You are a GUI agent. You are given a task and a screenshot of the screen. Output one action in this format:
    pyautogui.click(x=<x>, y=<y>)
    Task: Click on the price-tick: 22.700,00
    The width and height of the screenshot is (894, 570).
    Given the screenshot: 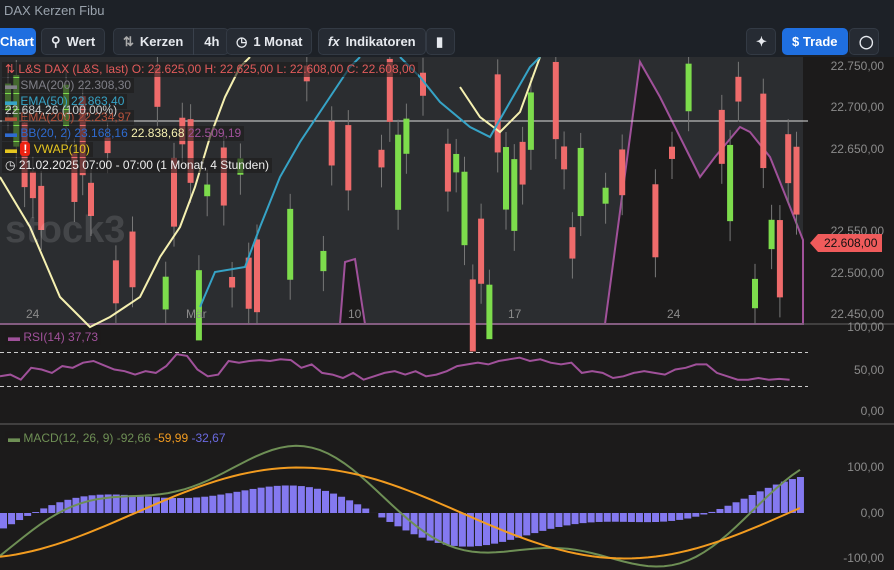 What is the action you would take?
    pyautogui.click(x=857, y=107)
    